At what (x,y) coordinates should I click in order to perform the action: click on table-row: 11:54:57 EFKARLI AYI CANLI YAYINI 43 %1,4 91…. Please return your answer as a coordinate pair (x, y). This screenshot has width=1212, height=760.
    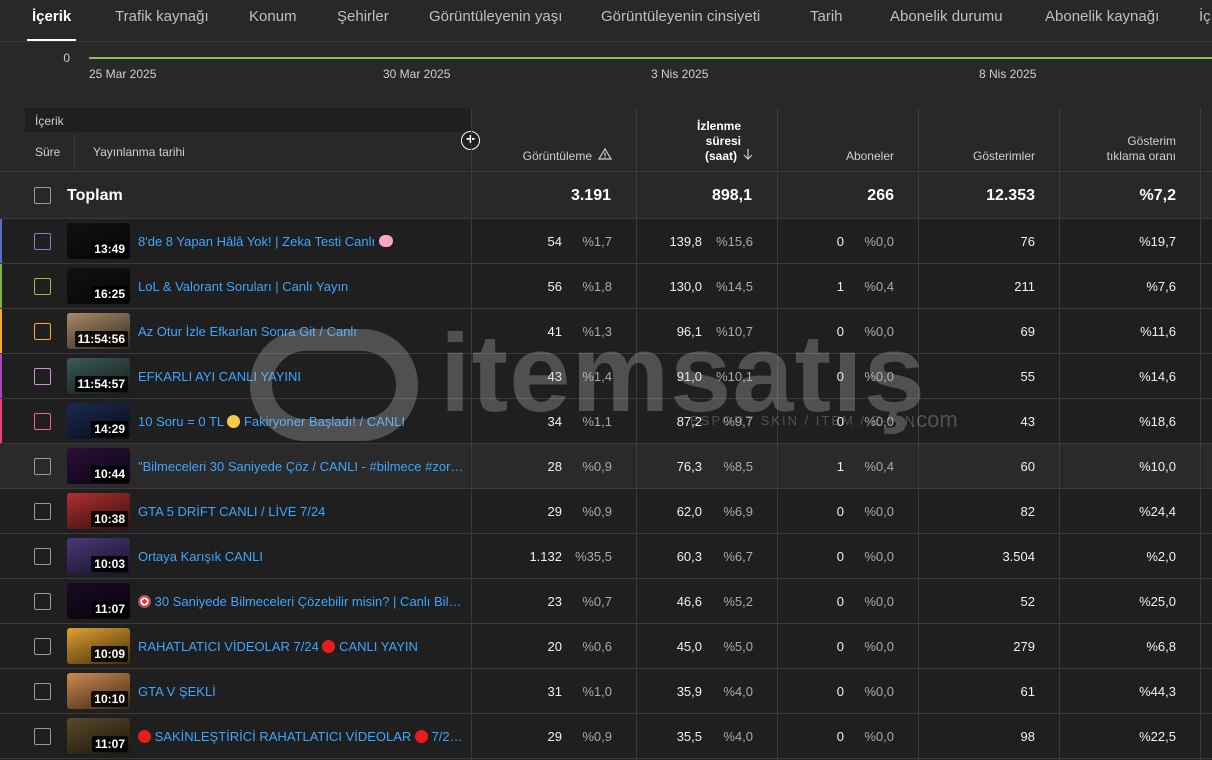
    Looking at the image, I should click on (606, 376).